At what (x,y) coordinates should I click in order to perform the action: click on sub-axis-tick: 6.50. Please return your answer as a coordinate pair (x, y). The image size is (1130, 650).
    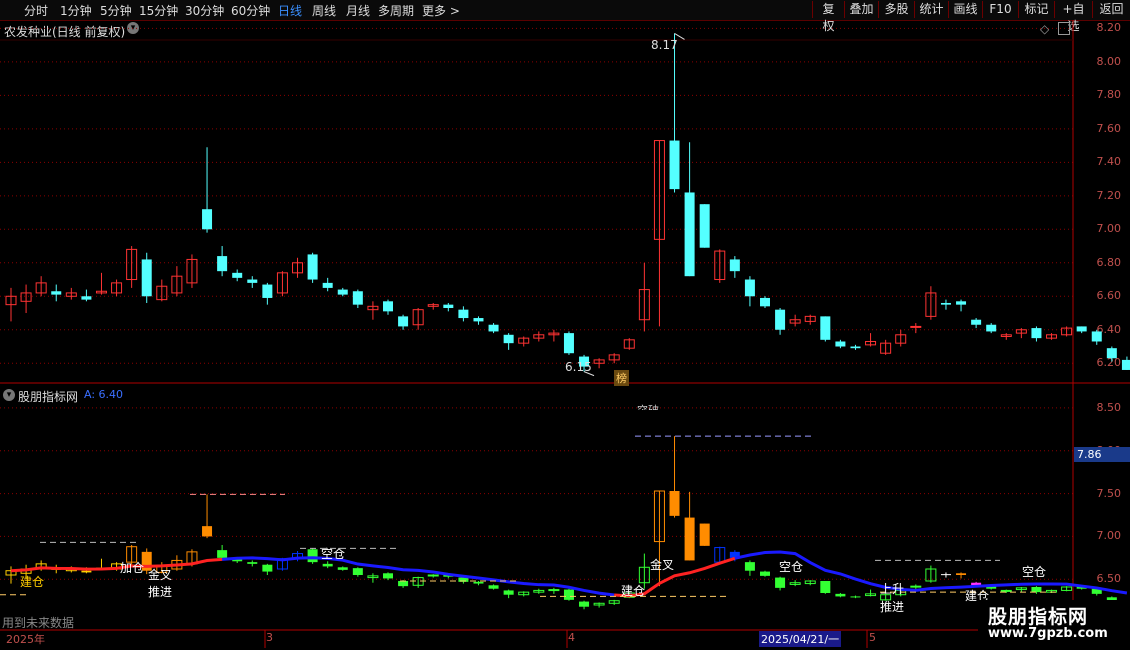
    Looking at the image, I should click on (1109, 579).